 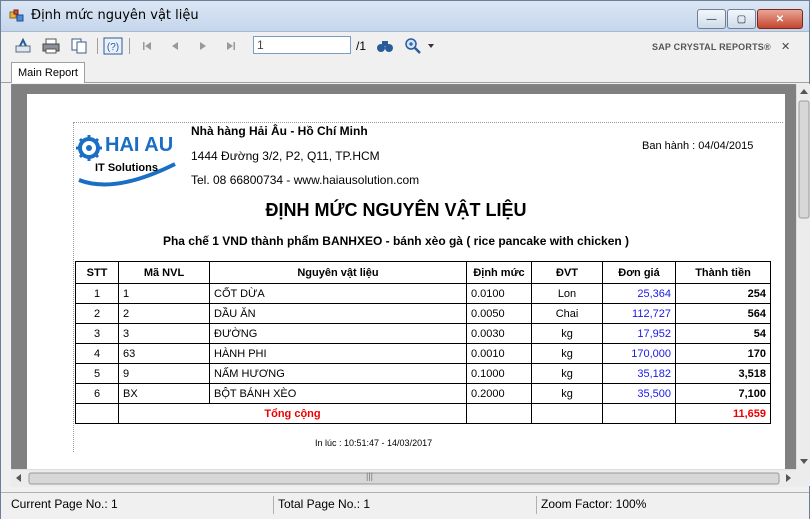 I want to click on total-label: Tổng cộng, so click(x=292, y=413).